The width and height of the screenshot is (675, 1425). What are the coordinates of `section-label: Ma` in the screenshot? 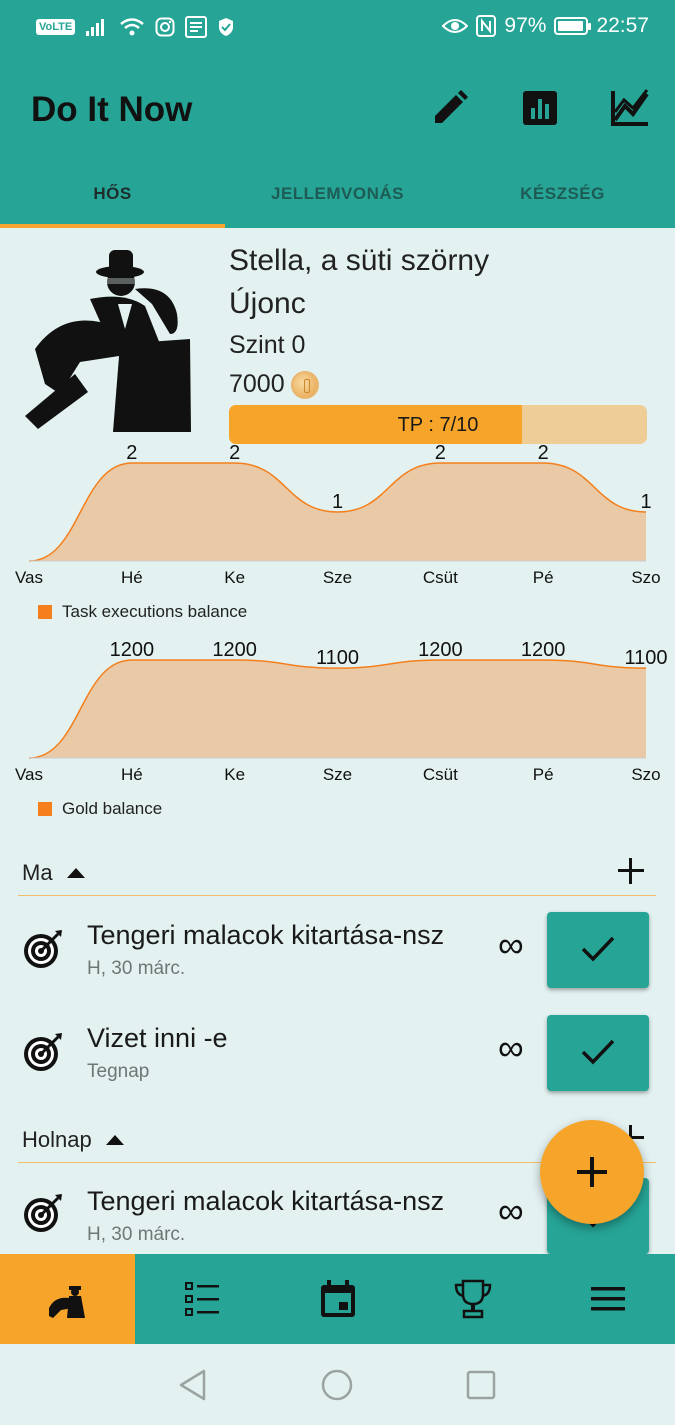 It's located at (37, 872).